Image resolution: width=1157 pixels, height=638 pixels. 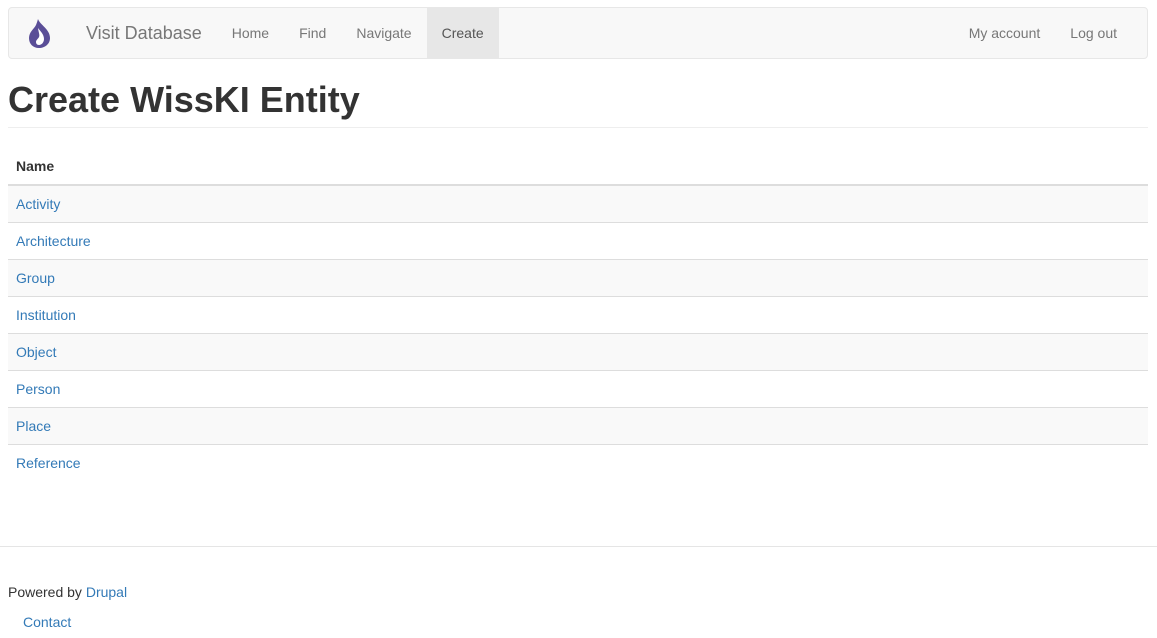 I want to click on bundle-link-person: Person, so click(x=38, y=389).